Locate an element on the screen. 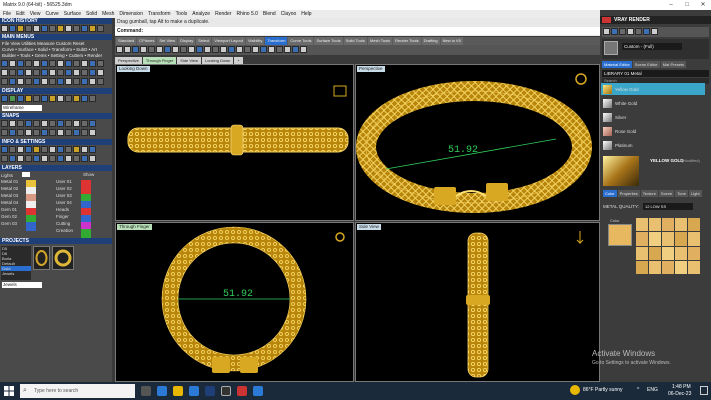 Image resolution: width=711 pixels, height=400 pixels. rhino-icon is located at coordinates (226, 391).